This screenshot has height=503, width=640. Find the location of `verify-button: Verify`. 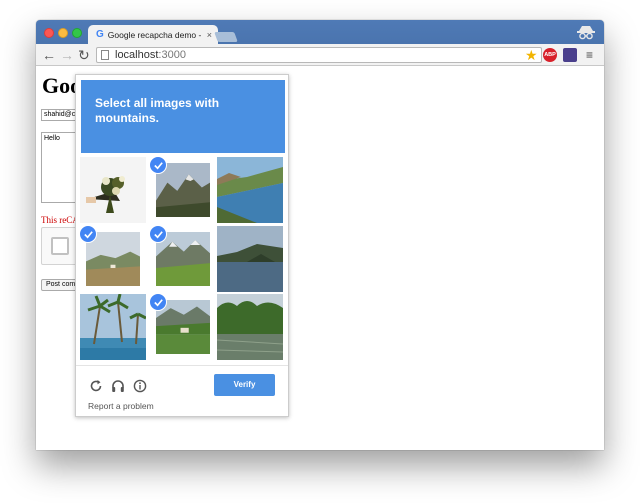

verify-button: Verify is located at coordinates (244, 385).